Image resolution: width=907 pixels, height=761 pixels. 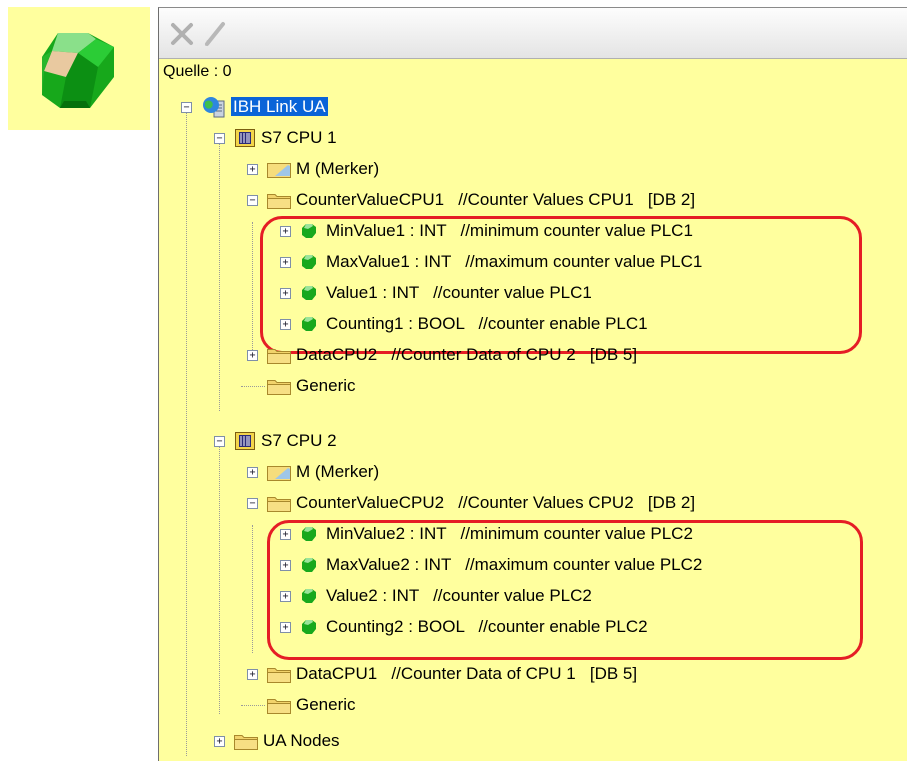 I want to click on tree-node-cpu1: − S7 CPU 1, so click(x=508, y=138).